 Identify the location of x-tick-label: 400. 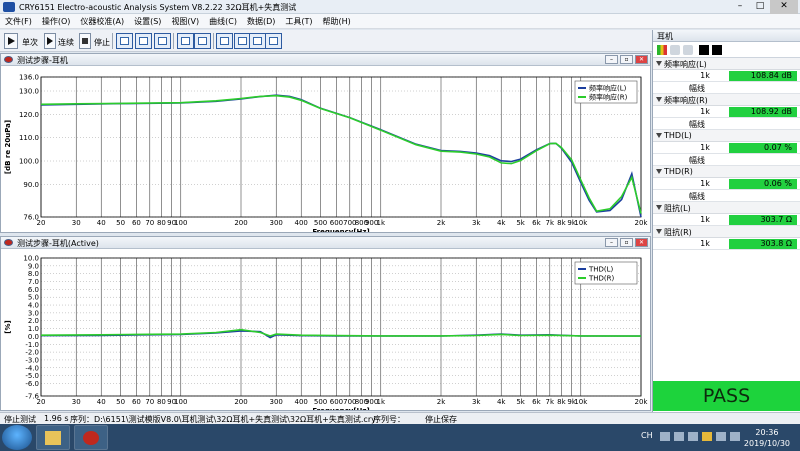
(301, 402).